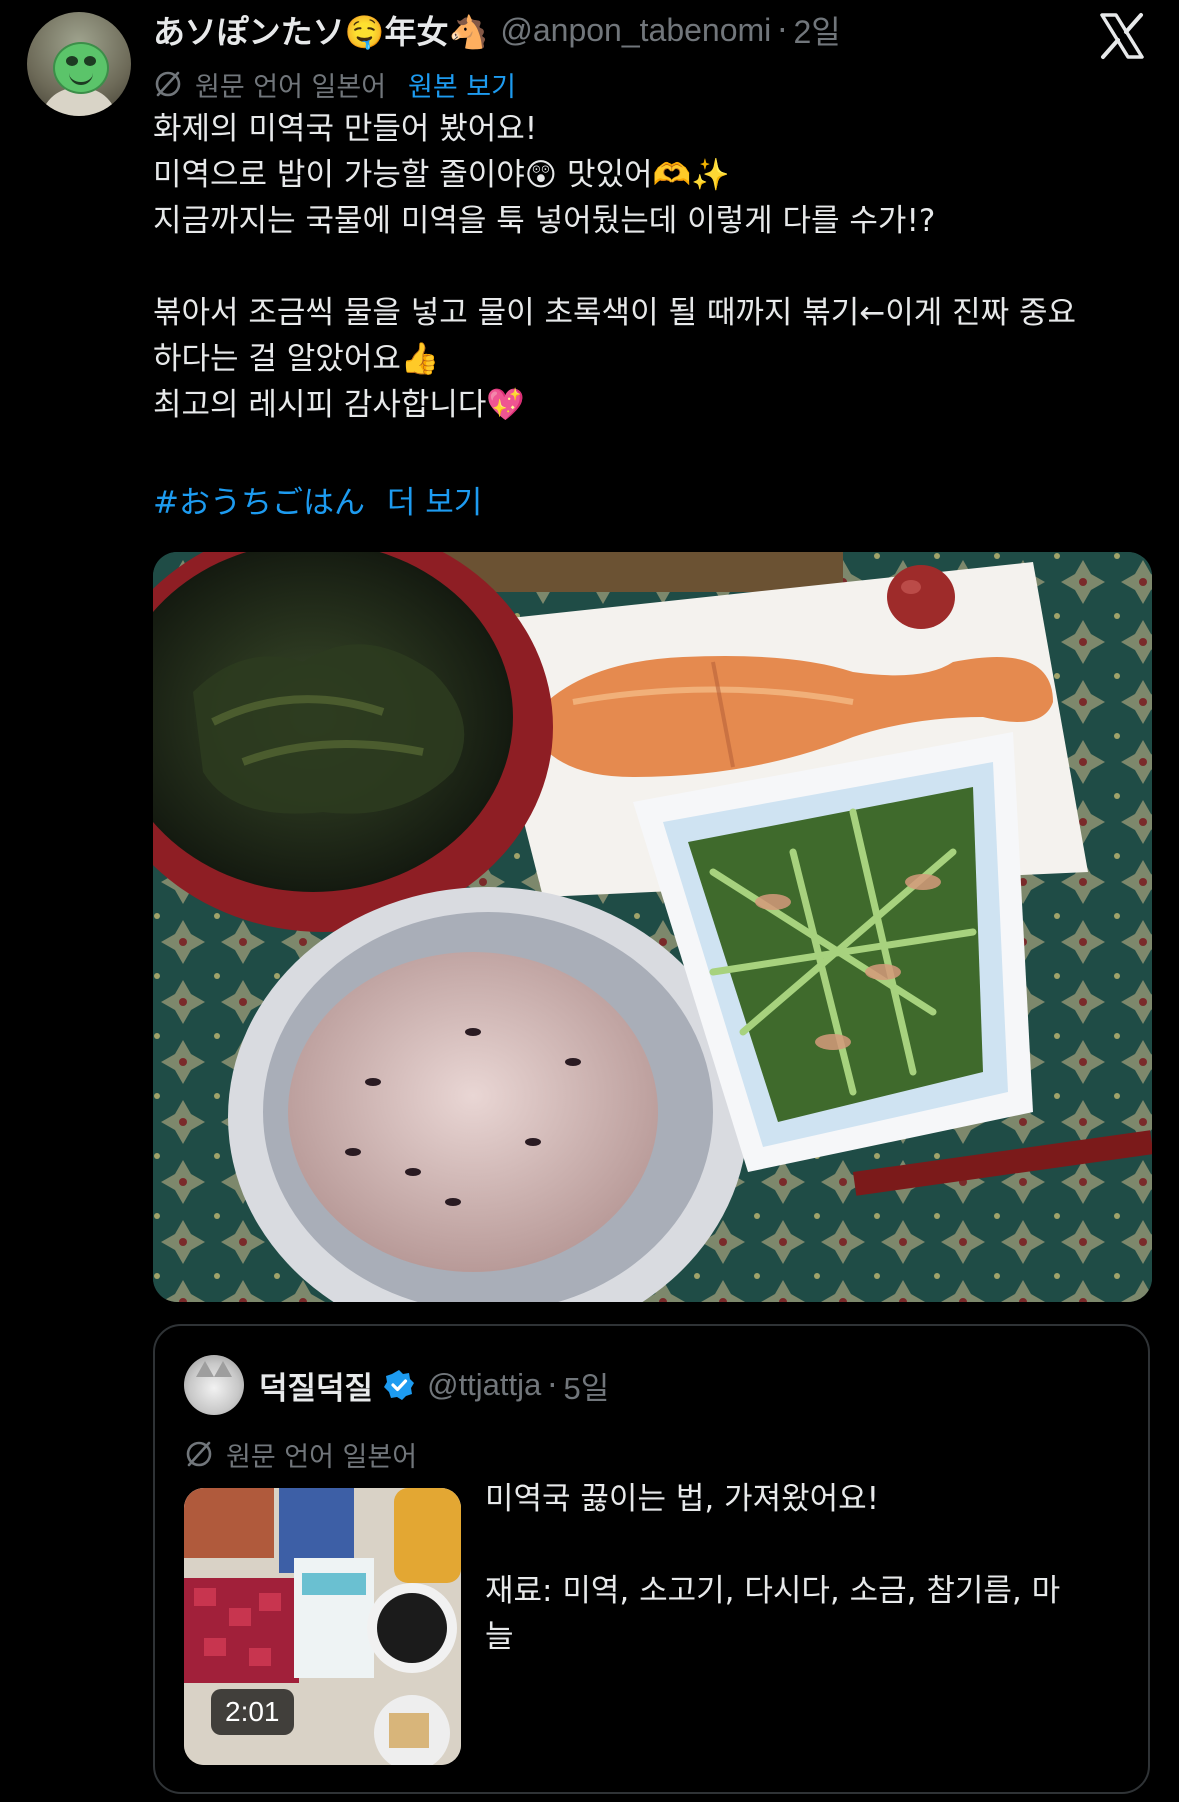 The width and height of the screenshot is (1179, 1802). I want to click on quoted-body-line: 미역국 끓이는 법, 가져왔어요!, so click(682, 1499).